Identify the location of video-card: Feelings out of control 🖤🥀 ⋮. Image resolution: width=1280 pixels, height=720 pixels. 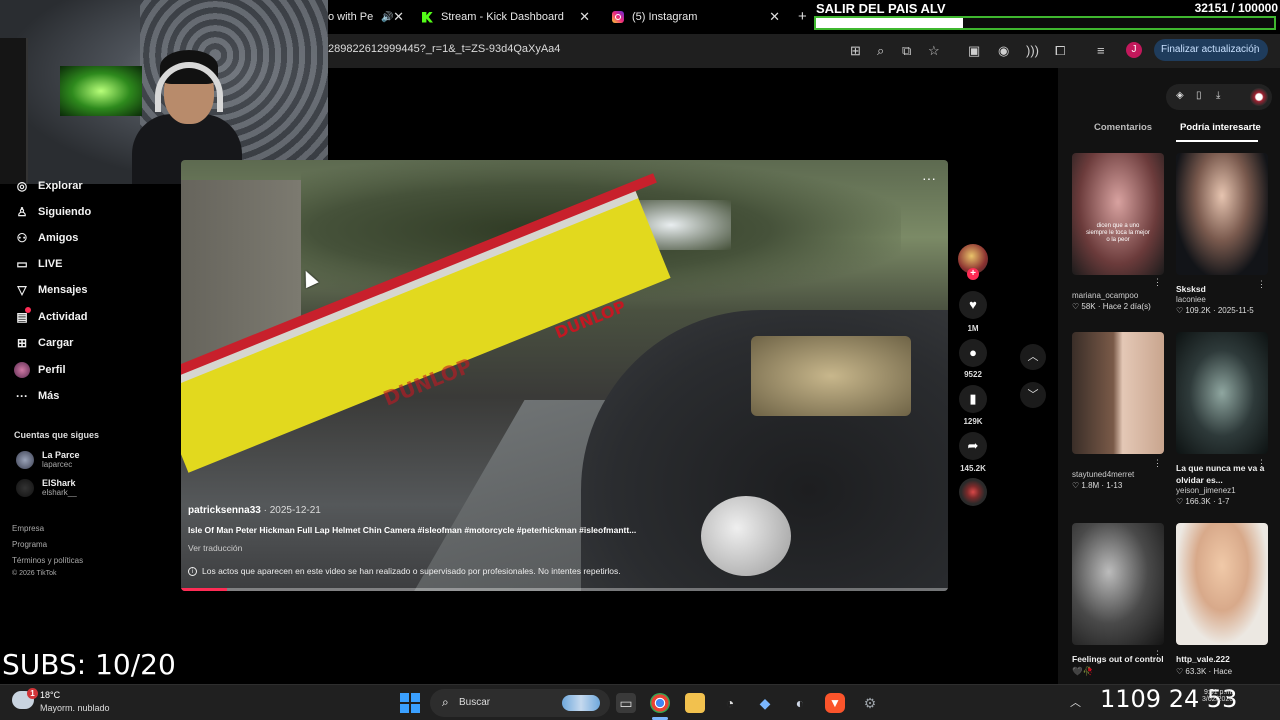
(1118, 600).